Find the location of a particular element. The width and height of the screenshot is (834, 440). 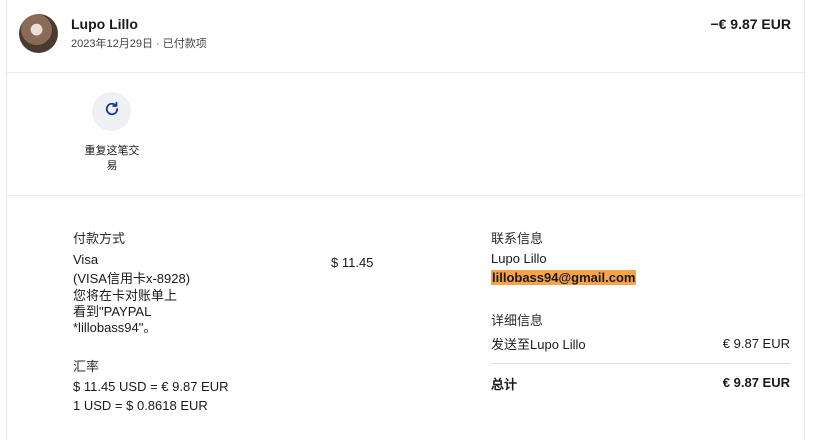

exchange-rate-heading: 汇率 is located at coordinates (86, 366).